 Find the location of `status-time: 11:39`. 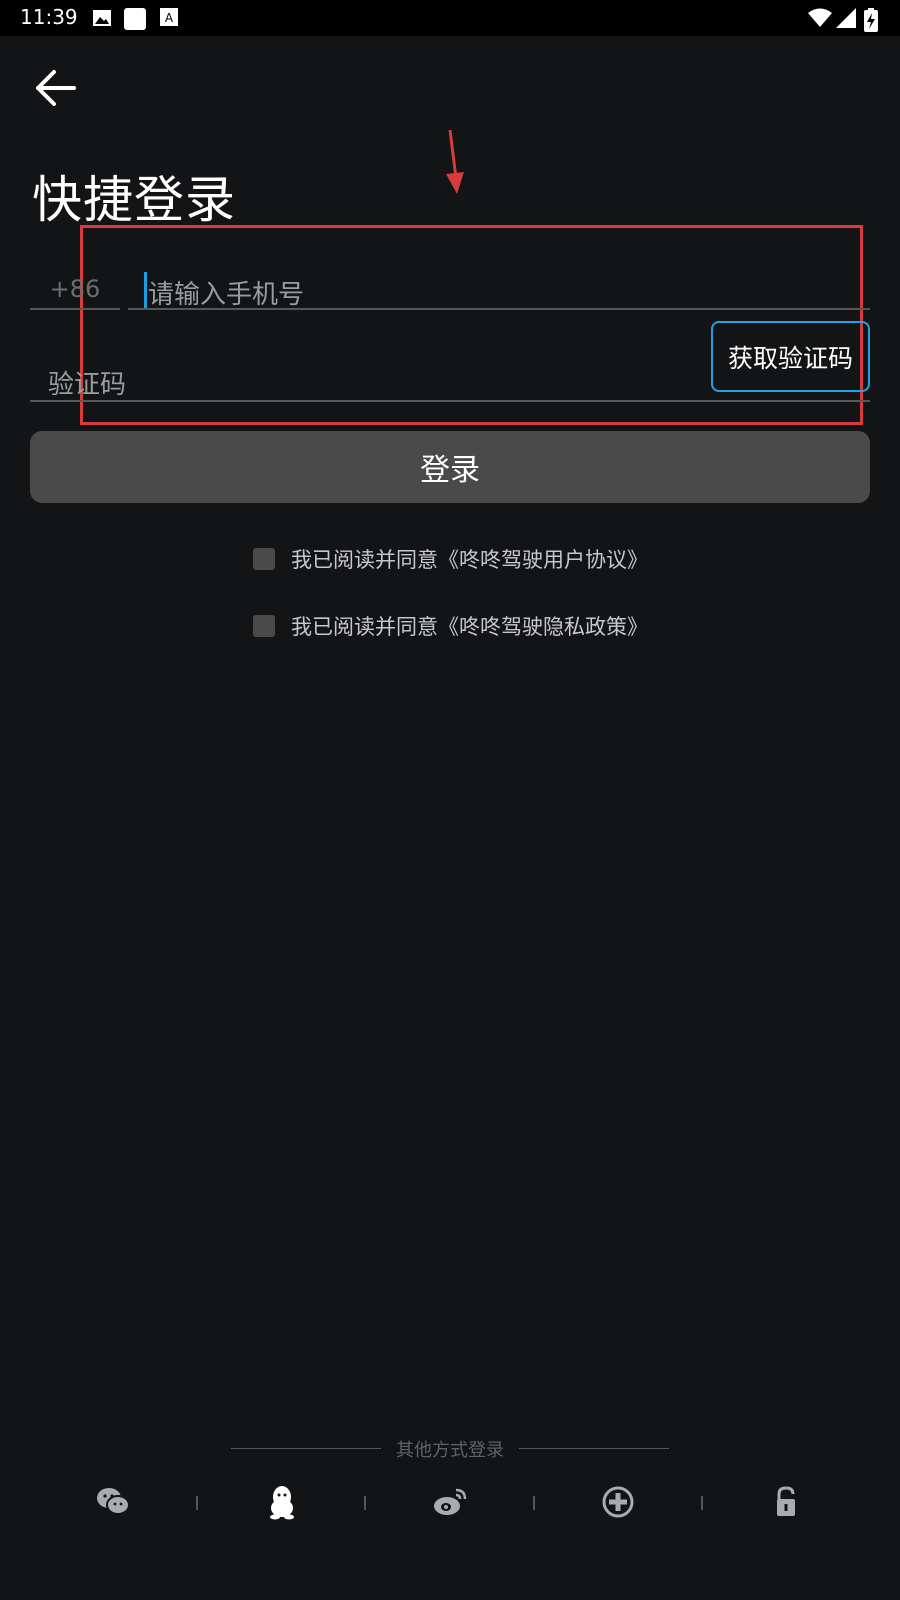

status-time: 11:39 is located at coordinates (49, 17).